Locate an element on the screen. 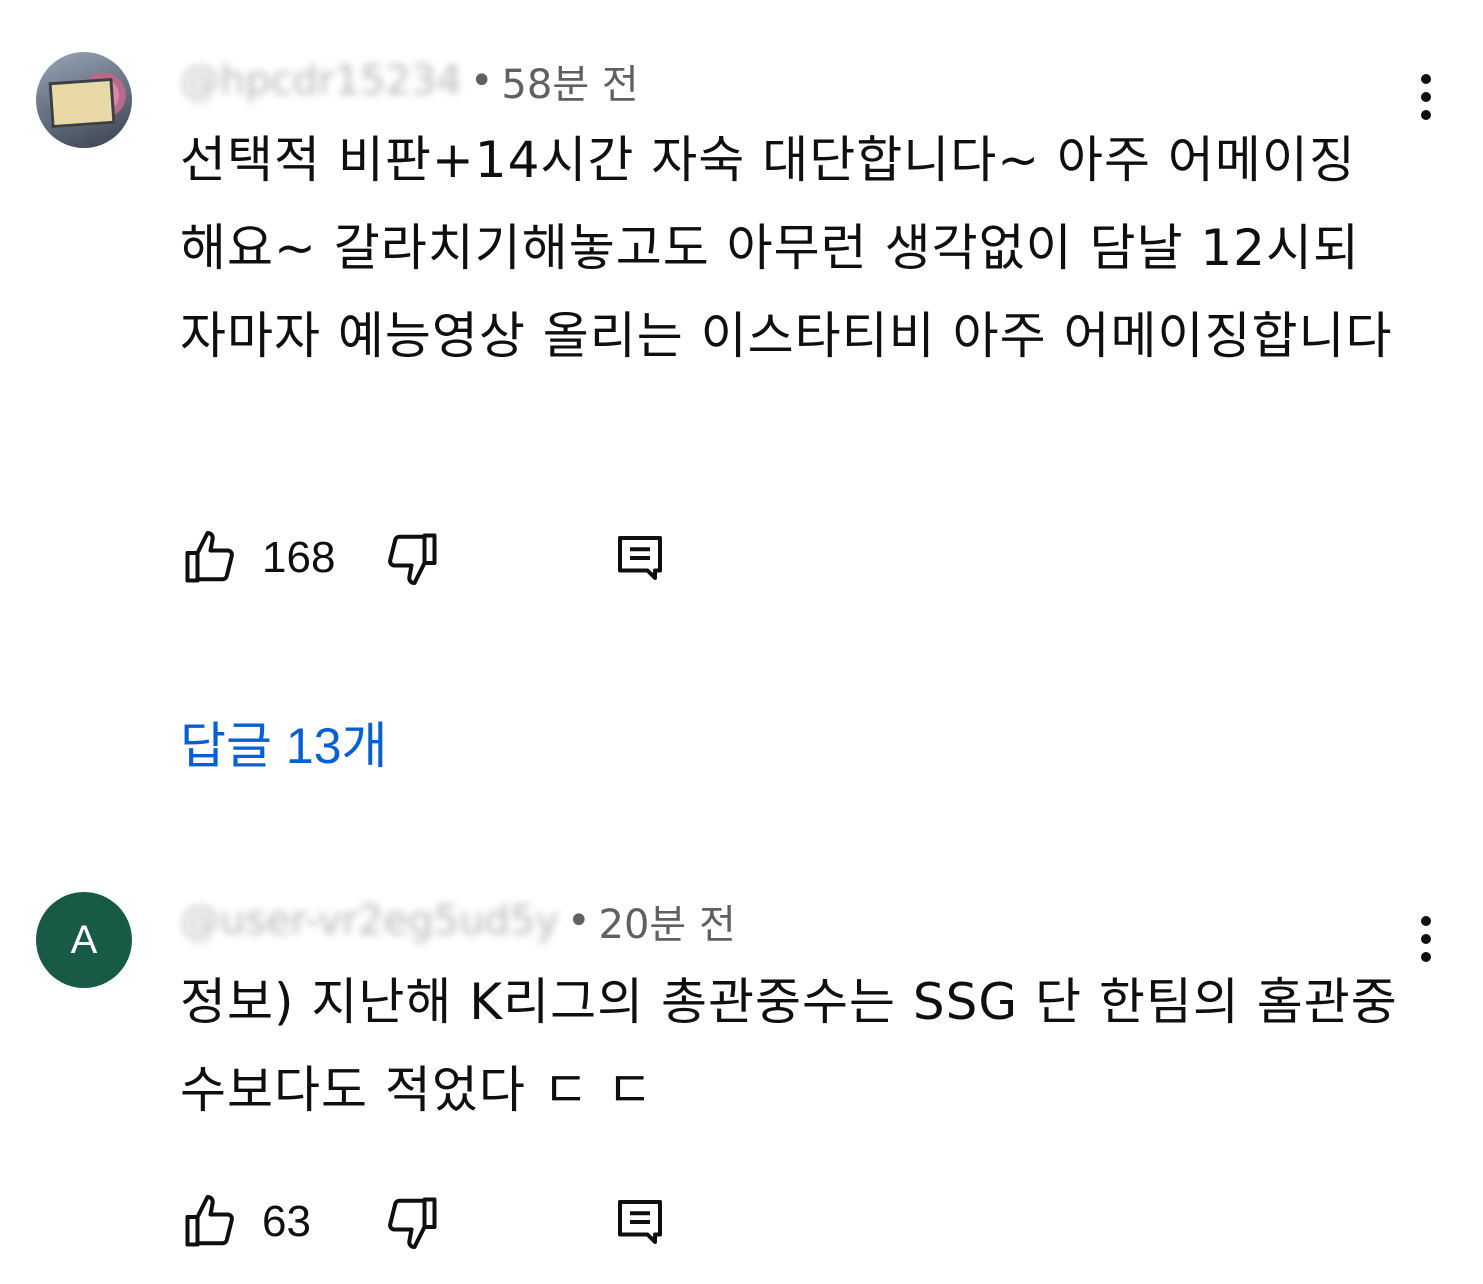 The height and width of the screenshot is (1284, 1483). comment-time: 20분 전 is located at coordinates (667, 925).